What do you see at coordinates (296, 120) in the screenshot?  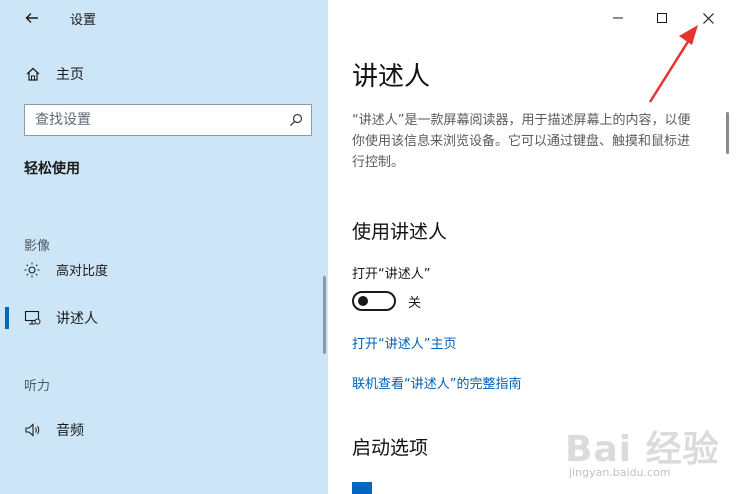 I see `search-icon` at bounding box center [296, 120].